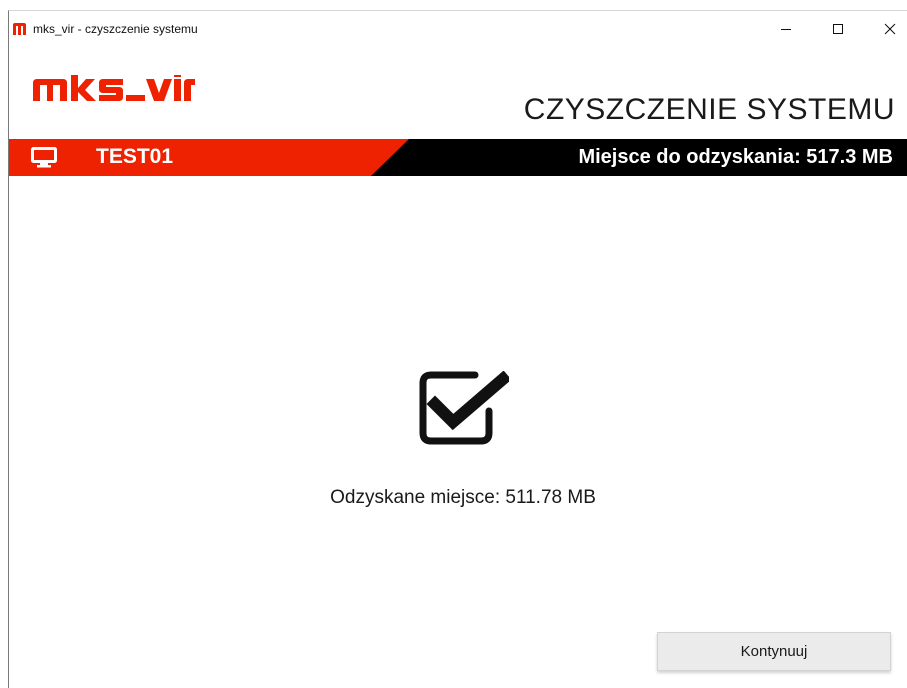  I want to click on checkbox-checked-icon, so click(464, 408).